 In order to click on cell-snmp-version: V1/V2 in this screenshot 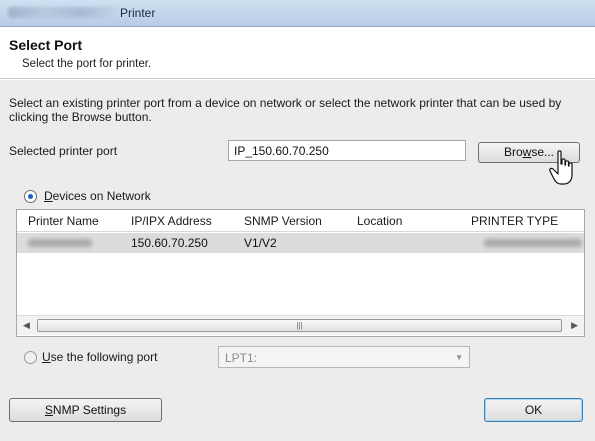, I will do `click(260, 243)`.